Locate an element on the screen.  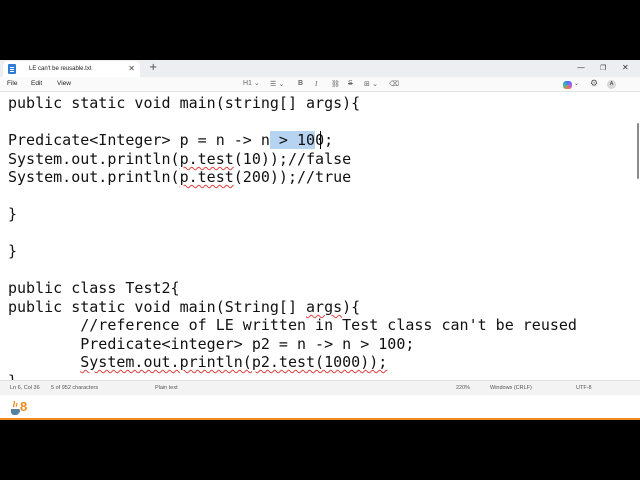
italic-button: I is located at coordinates (316, 84).